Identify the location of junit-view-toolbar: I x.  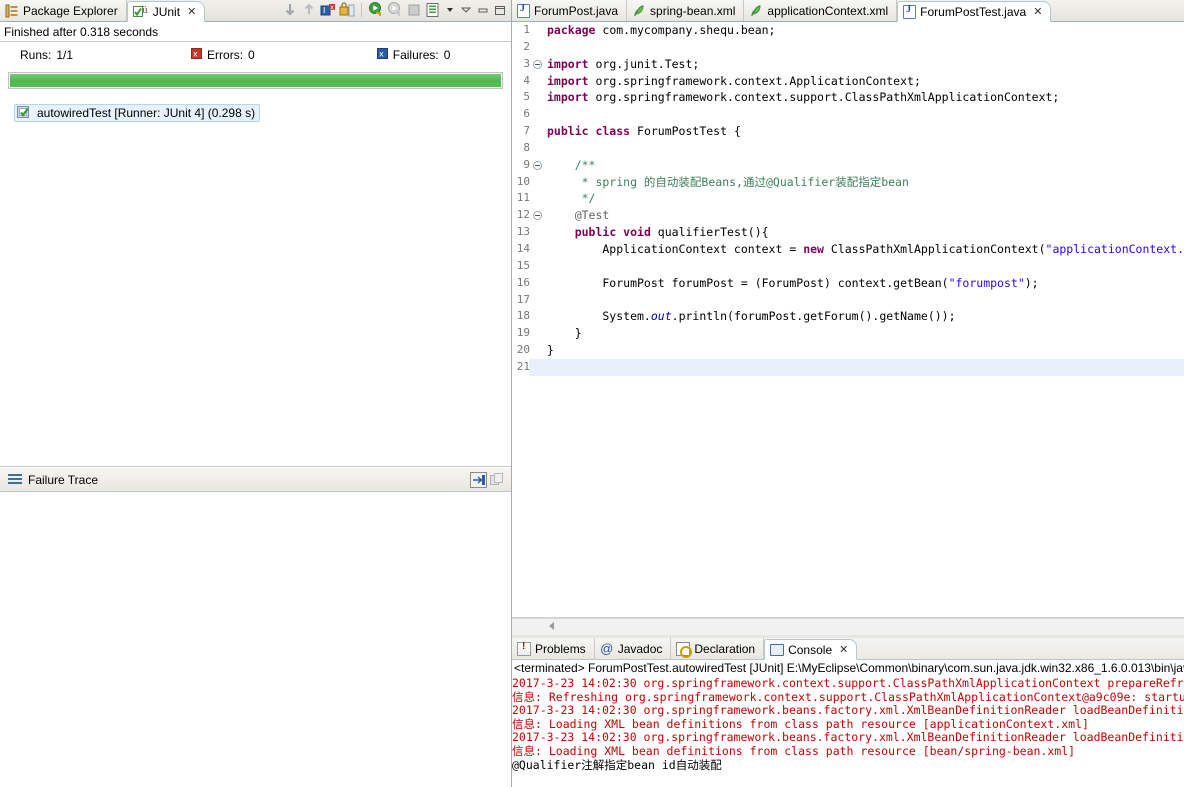
(396, 10).